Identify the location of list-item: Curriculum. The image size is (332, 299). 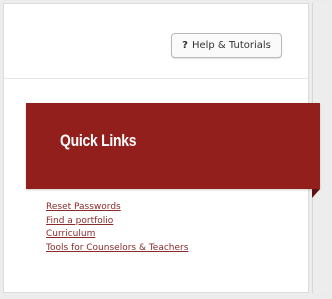
(117, 231).